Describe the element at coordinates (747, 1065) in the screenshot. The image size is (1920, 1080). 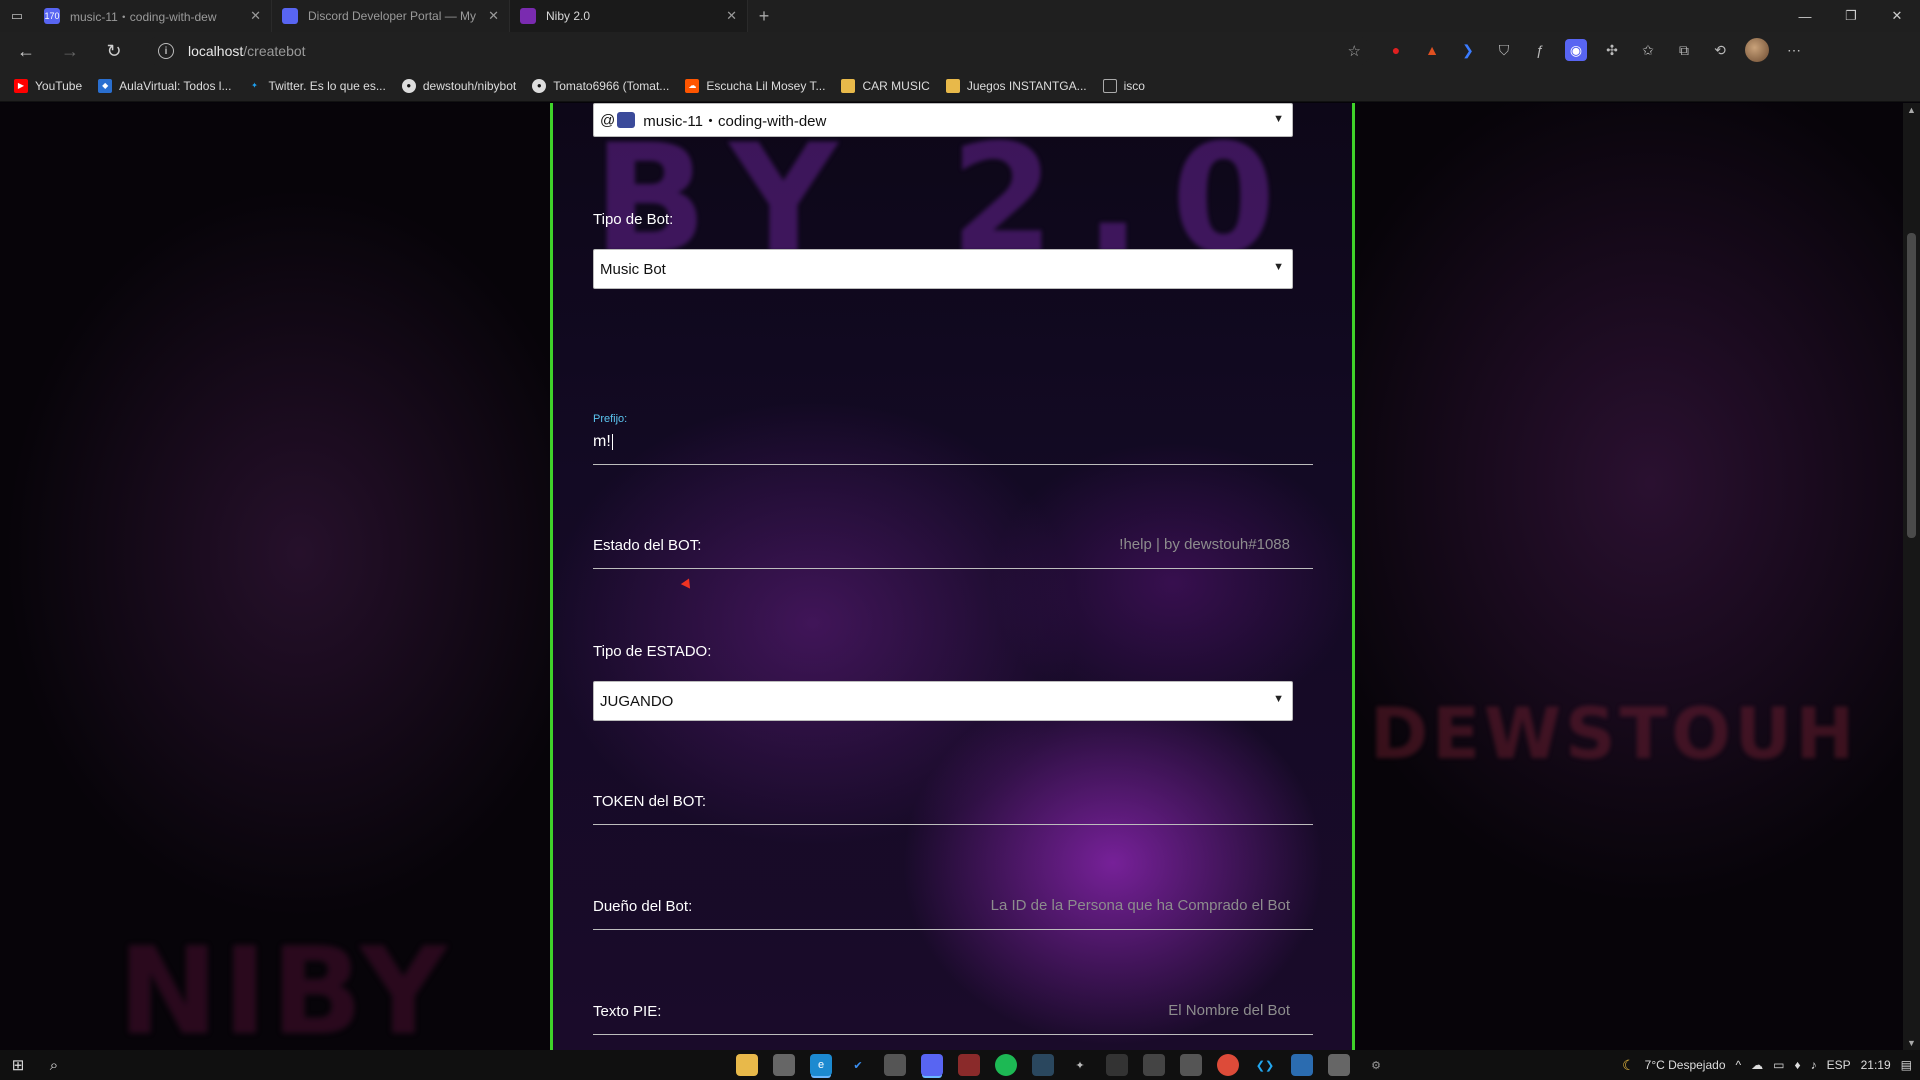
I see `file-explorer-icon` at that location.